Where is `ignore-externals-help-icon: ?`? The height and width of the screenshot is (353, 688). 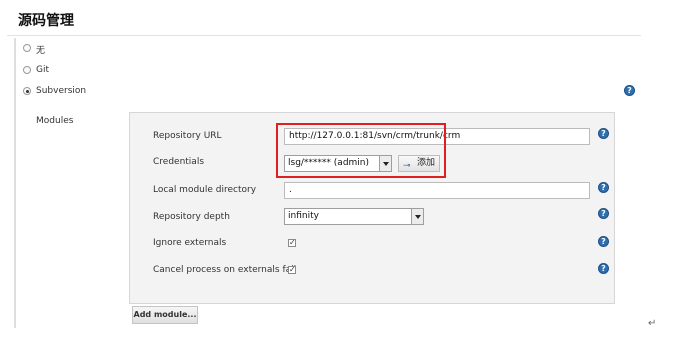 ignore-externals-help-icon: ? is located at coordinates (603, 241).